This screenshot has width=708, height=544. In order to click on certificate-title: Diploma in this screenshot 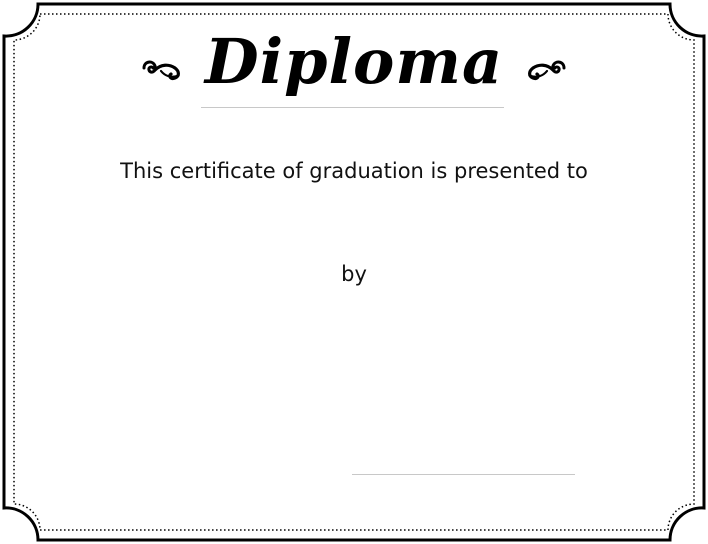, I will do `click(354, 61)`.